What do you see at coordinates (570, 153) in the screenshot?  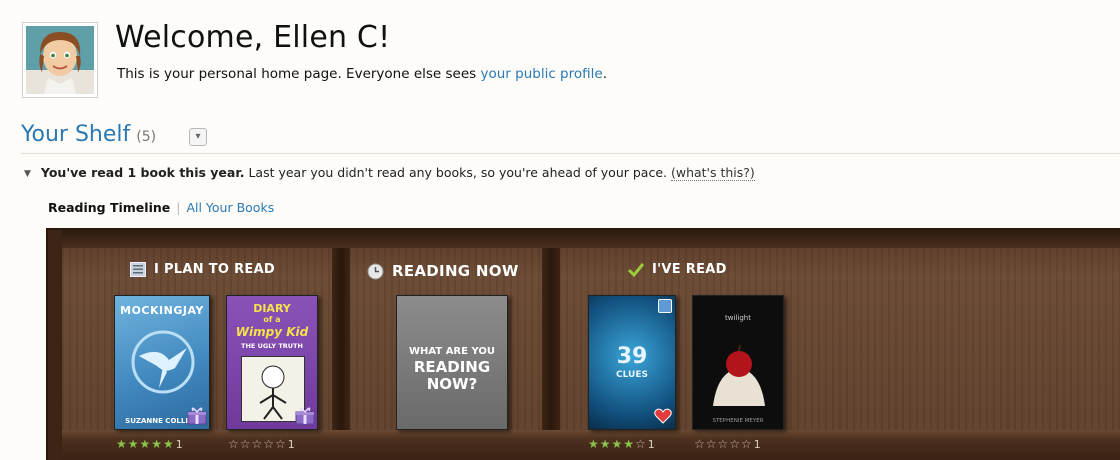 I see `heading-divider` at bounding box center [570, 153].